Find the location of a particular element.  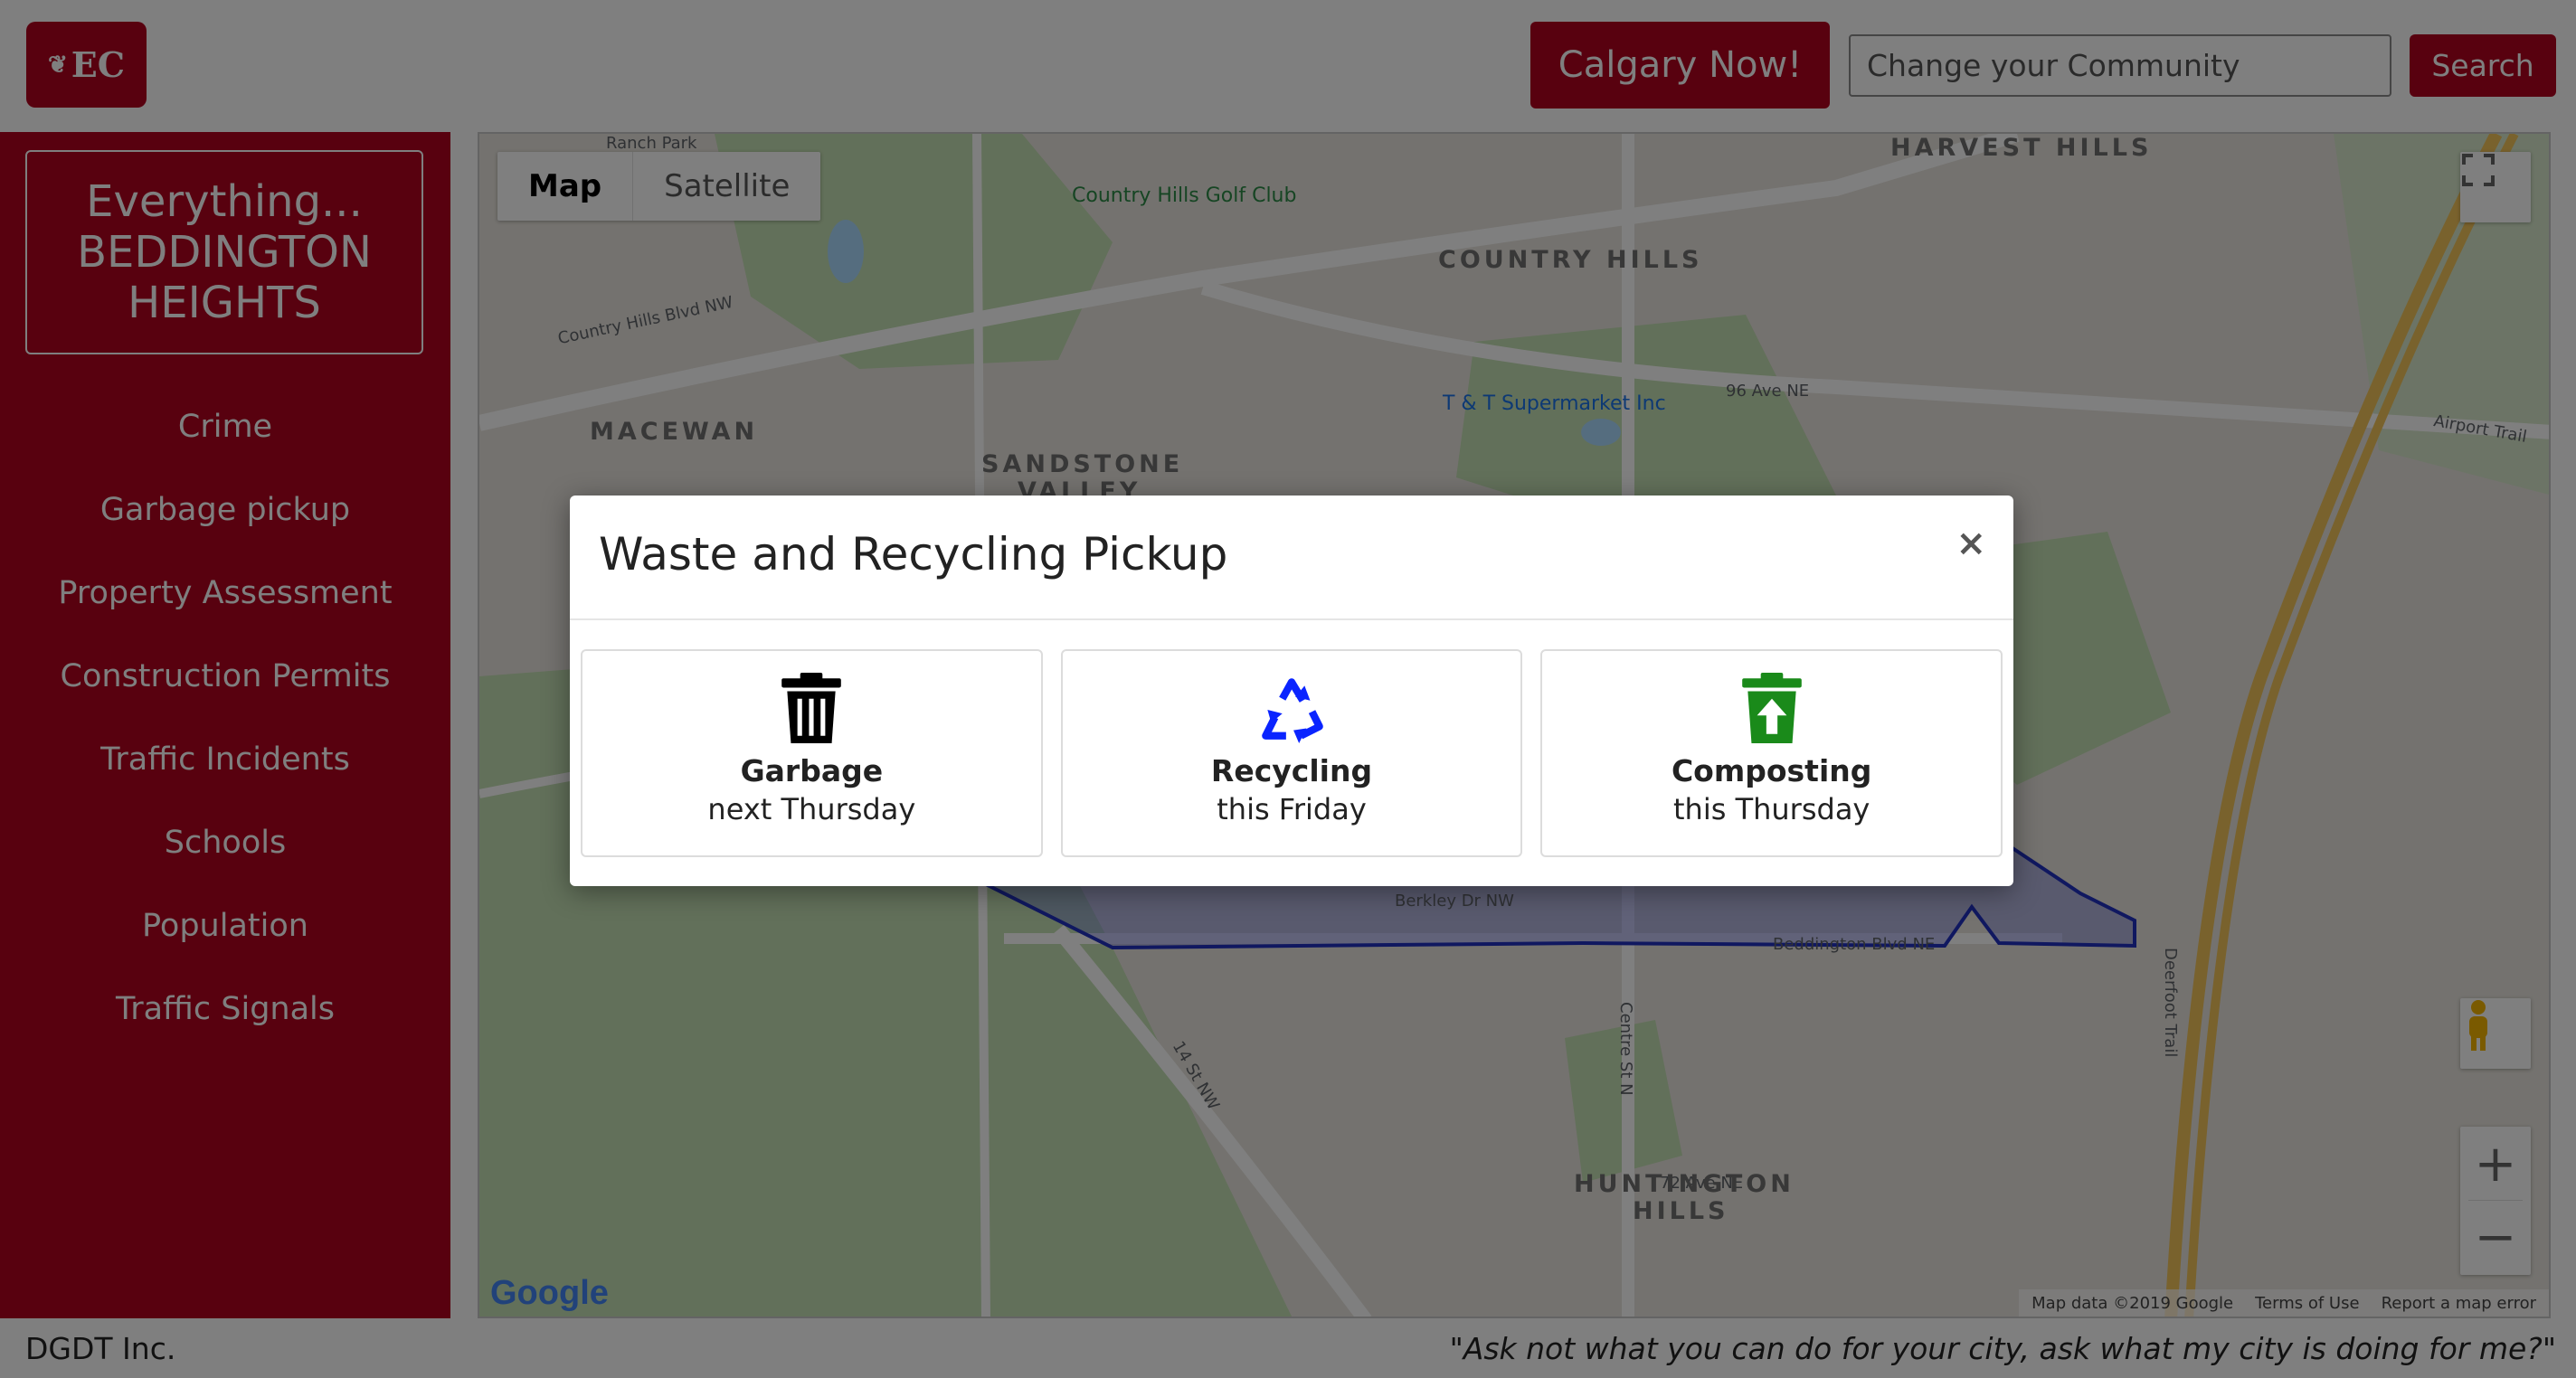

recycling-card: Recycling this Friday is located at coordinates (1292, 753).